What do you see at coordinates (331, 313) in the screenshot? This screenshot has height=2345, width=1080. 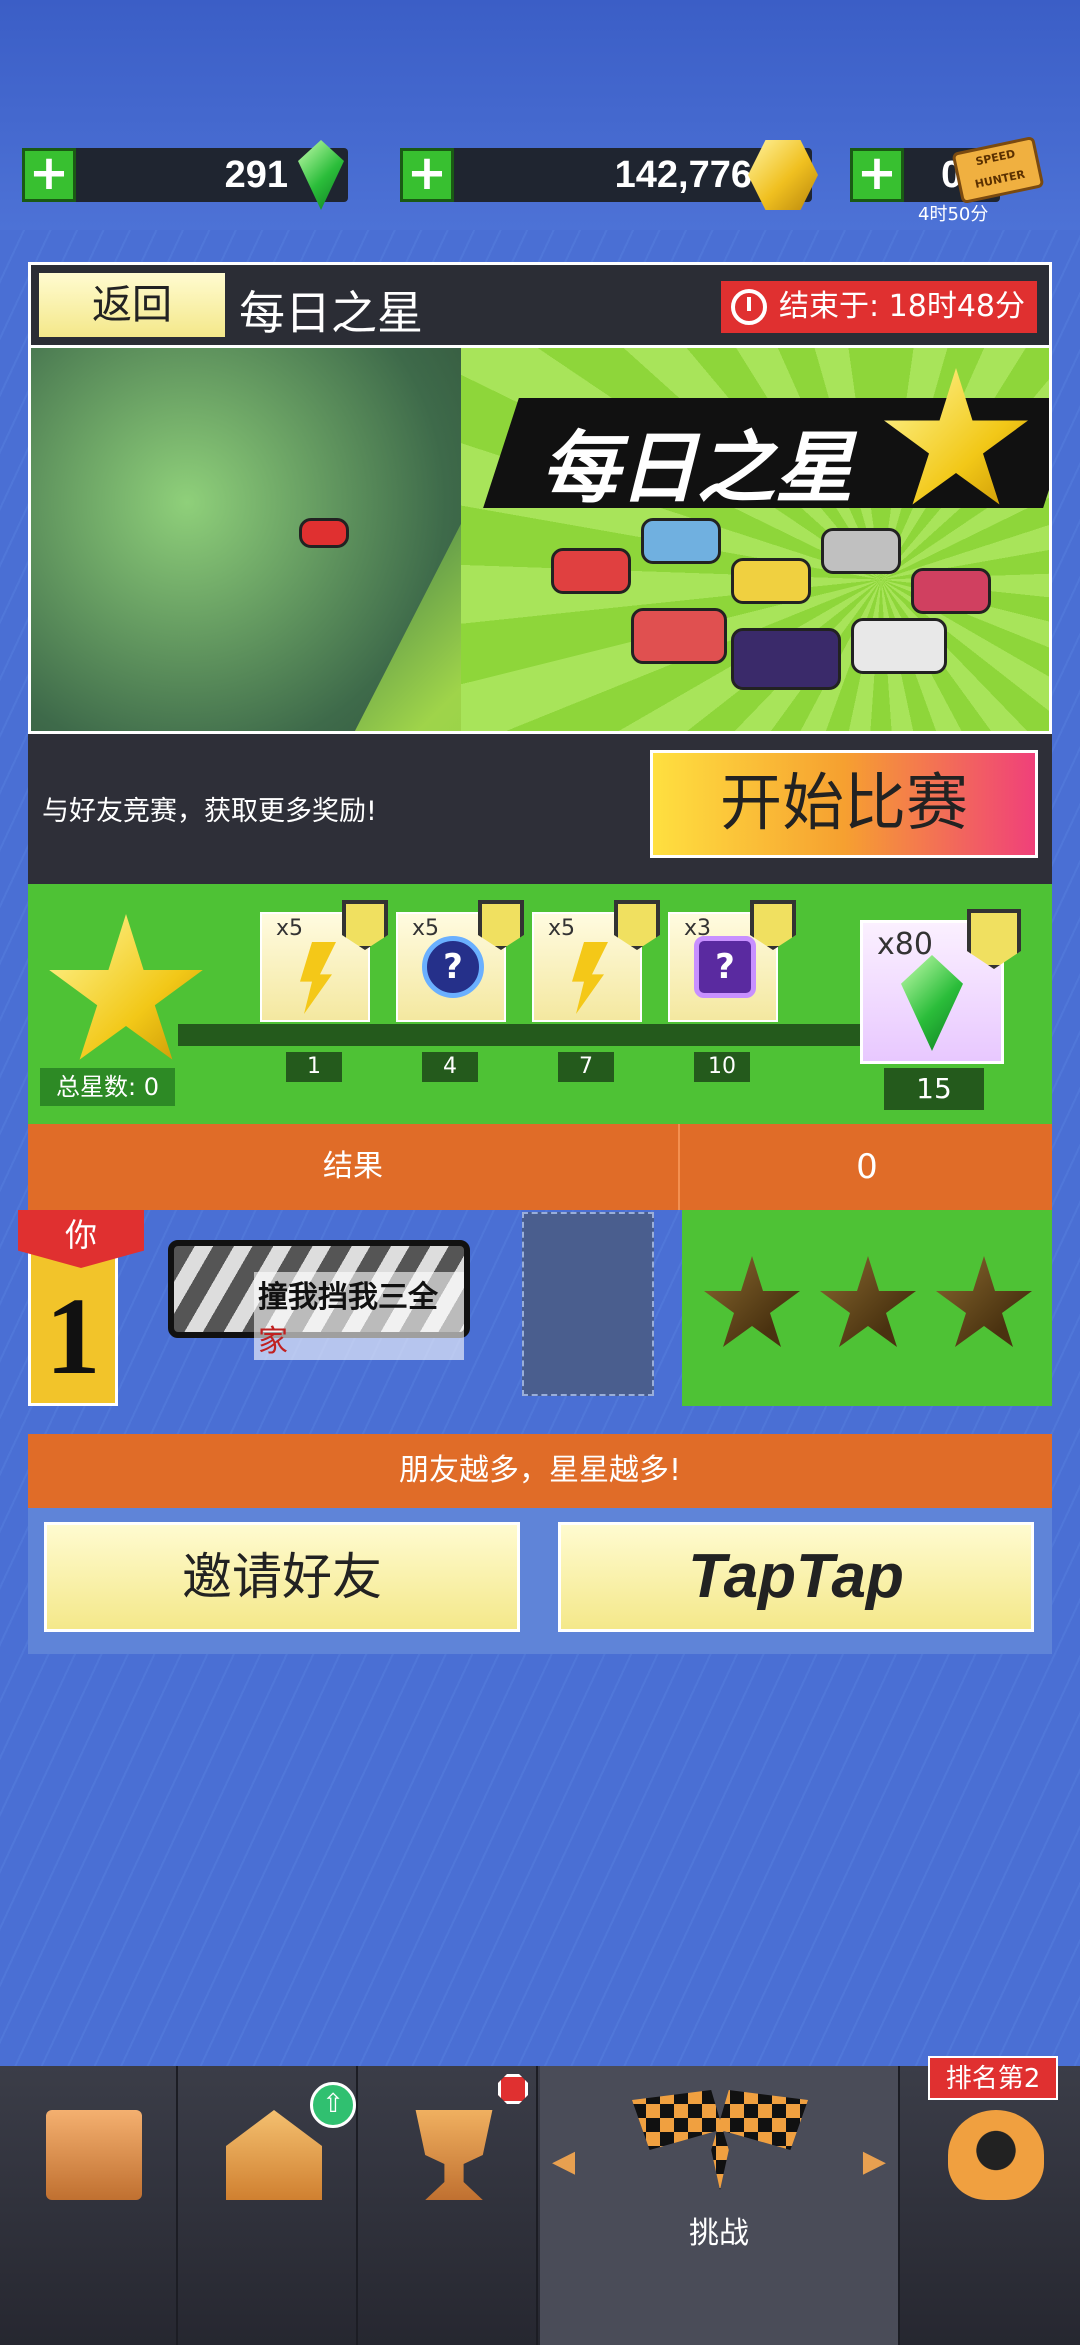 I see `page-title: 每日之星` at bounding box center [331, 313].